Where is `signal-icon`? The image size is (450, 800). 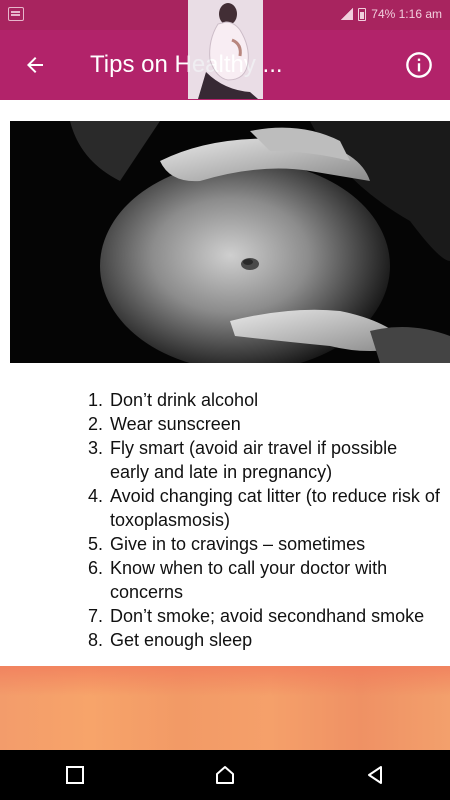
signal-icon is located at coordinates (347, 14).